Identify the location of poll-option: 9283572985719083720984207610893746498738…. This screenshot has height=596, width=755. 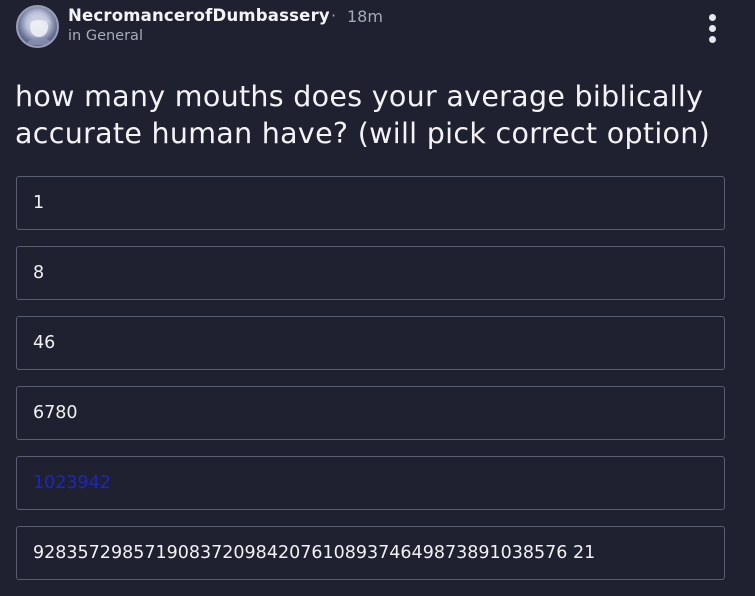
(370, 553).